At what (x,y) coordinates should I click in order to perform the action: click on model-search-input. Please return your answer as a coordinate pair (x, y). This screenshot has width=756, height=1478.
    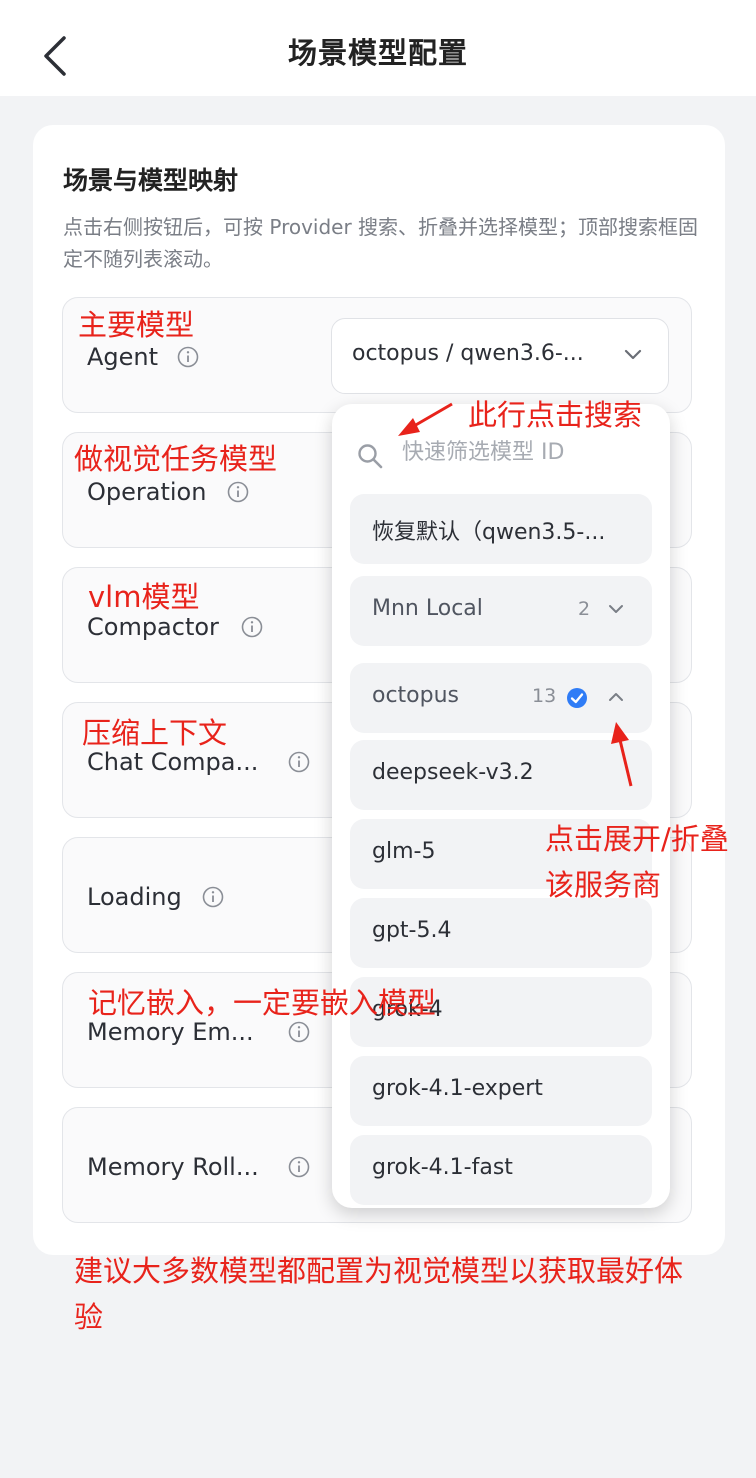
    Looking at the image, I should click on (522, 452).